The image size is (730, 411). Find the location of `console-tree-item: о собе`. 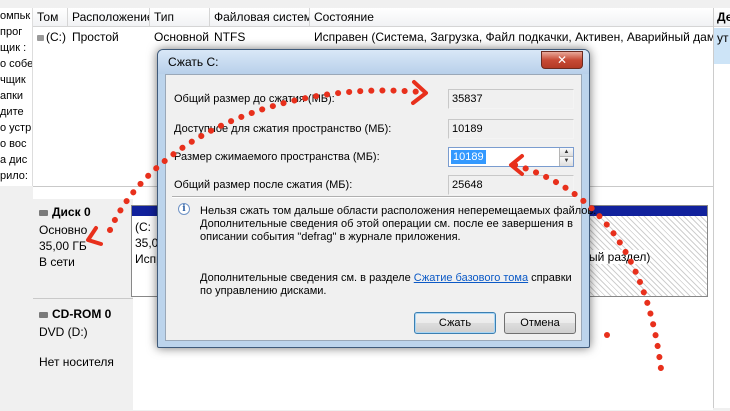

console-tree-item: о собе is located at coordinates (16, 64).